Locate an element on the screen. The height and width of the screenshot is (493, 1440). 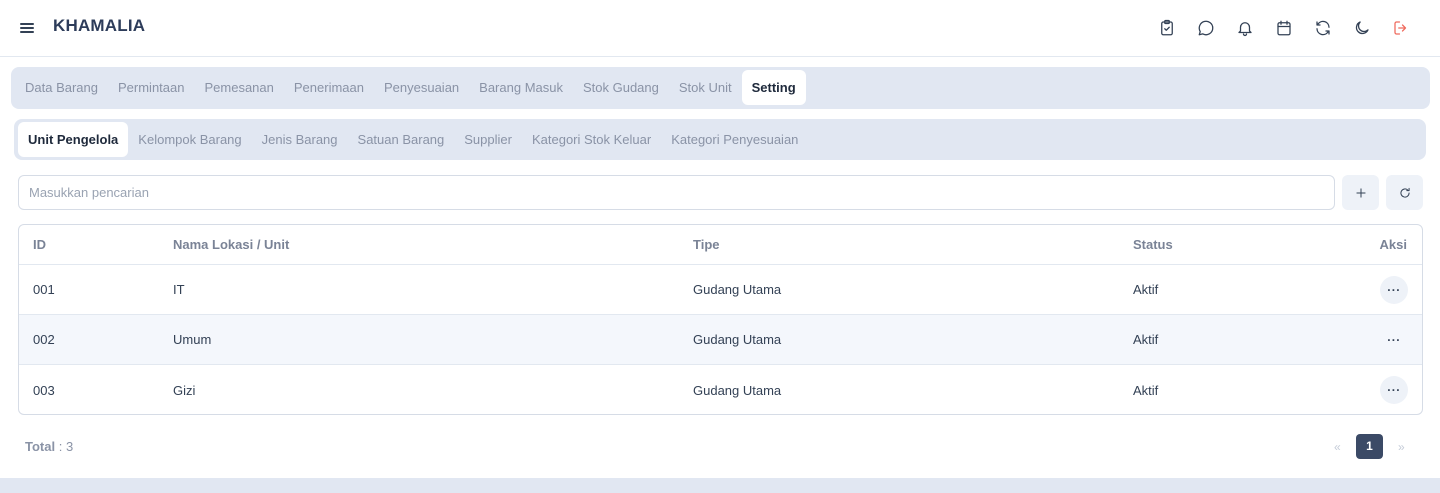
tab-stok-gudang: Stok Gudang is located at coordinates (621, 87).